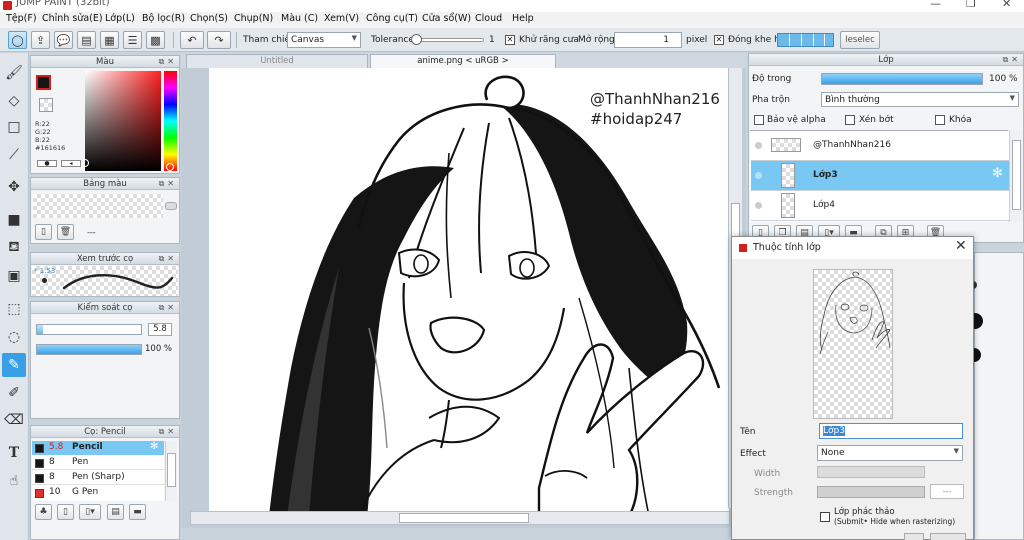 This screenshot has height=540, width=1024. I want to click on brush-list-scroll-thumb, so click(171, 470).